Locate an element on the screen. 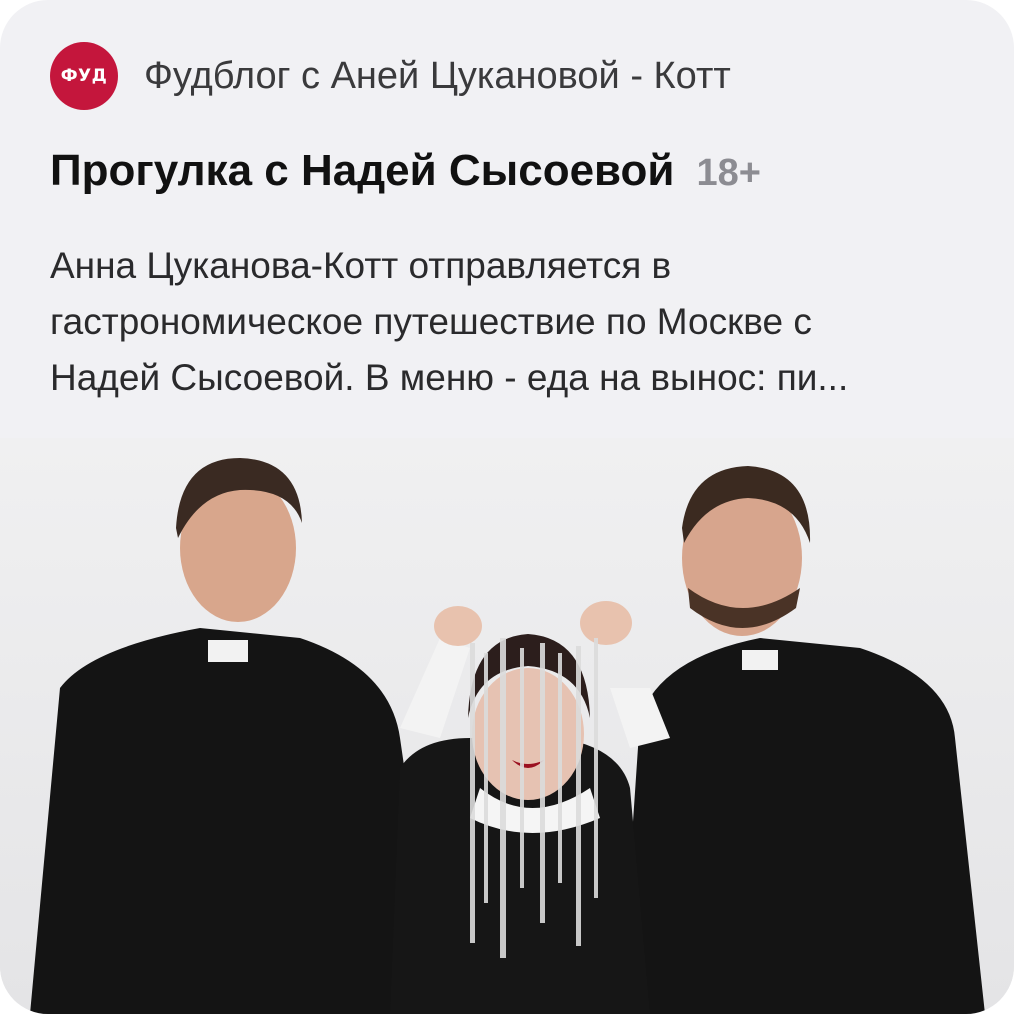 Image resolution: width=1014 pixels, height=1014 pixels. post-title-row: Прогулка с Надей Сысоевой 18+ is located at coordinates (405, 171).